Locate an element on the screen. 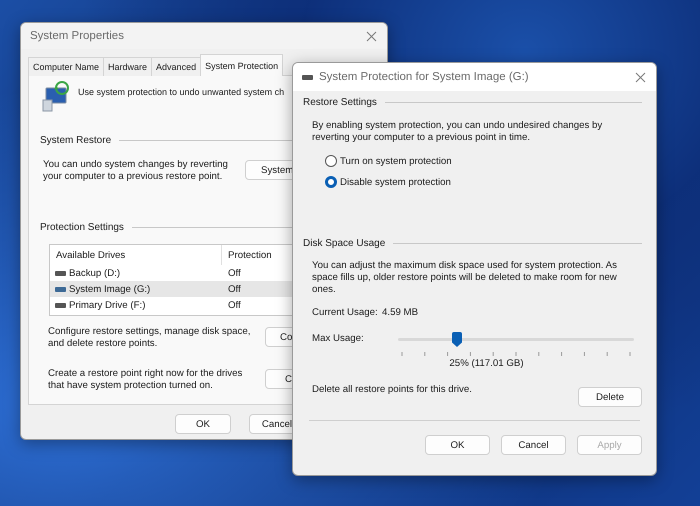  radio-label: Disable system protection is located at coordinates (395, 182).